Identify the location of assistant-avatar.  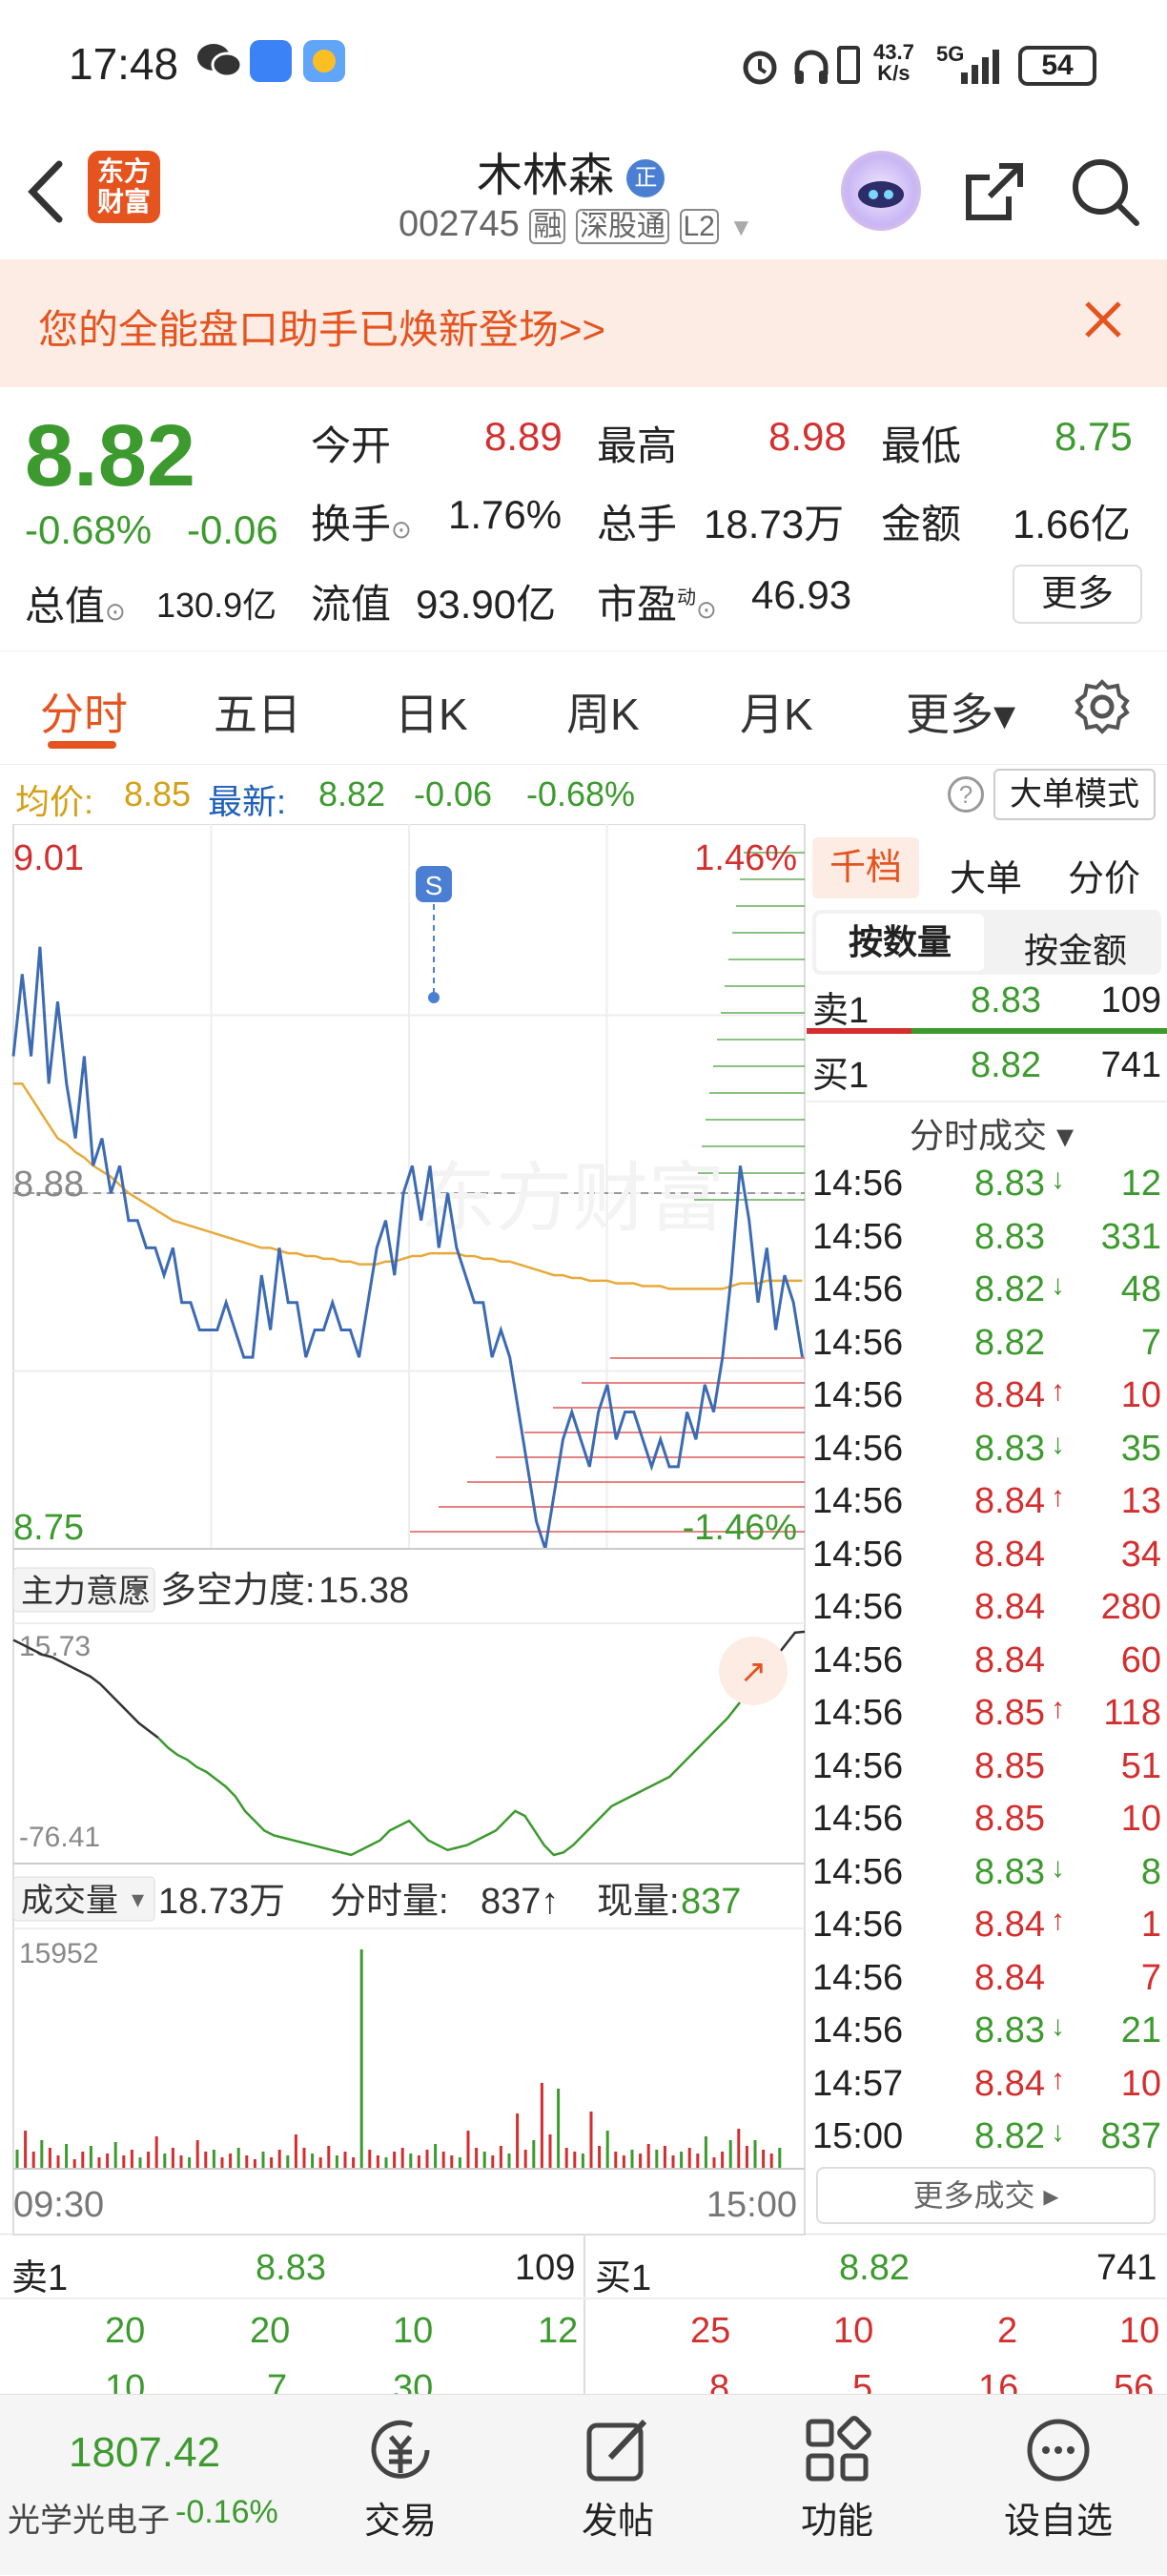
(881, 191).